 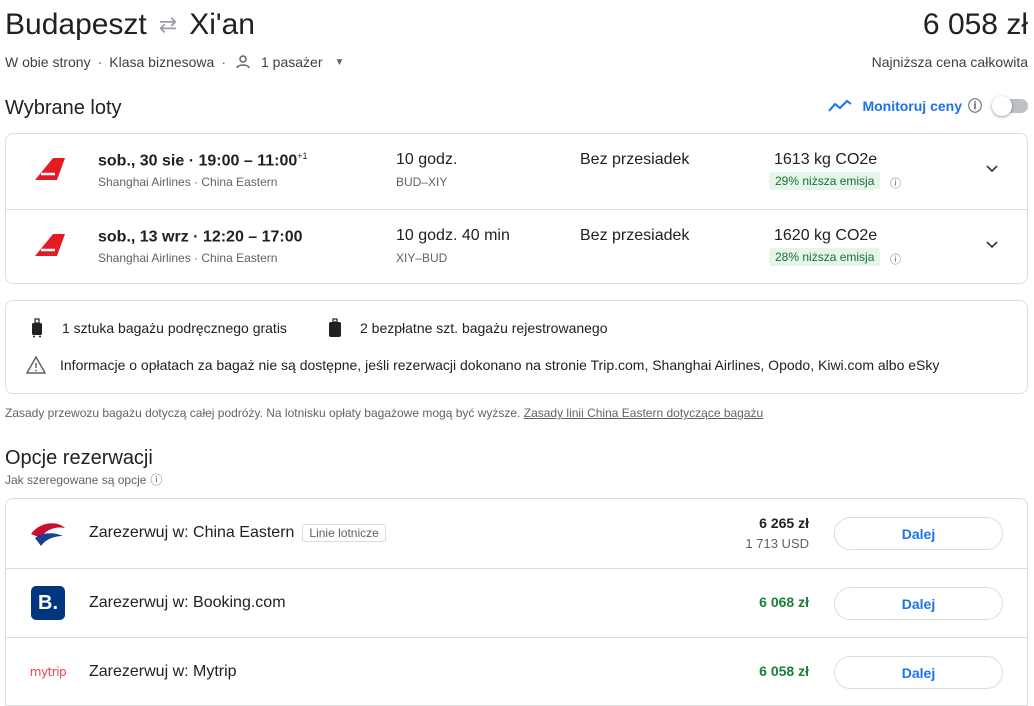 I want to click on price-monitor: Monitoruj ceny ⓘ, so click(x=928, y=106).